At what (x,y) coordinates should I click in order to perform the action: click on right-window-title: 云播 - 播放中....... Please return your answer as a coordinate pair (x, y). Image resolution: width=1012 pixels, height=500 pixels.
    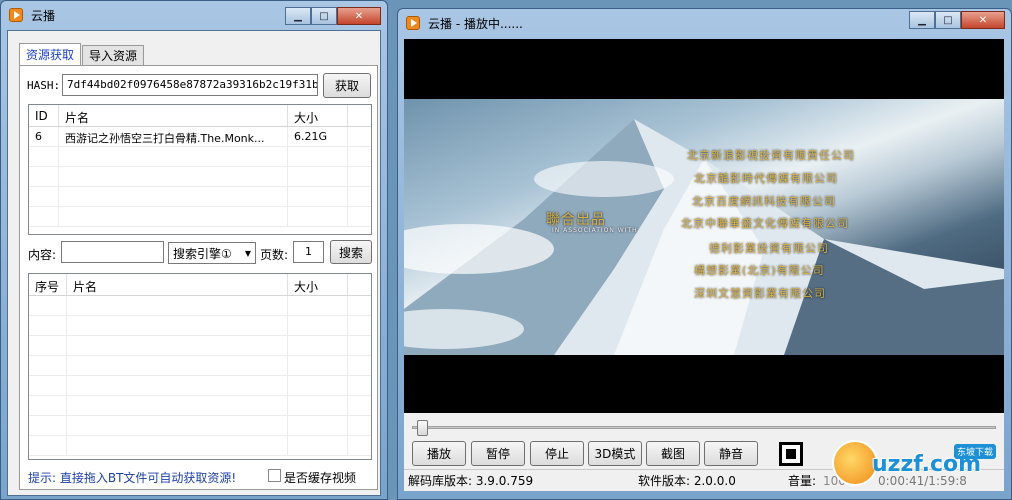
    Looking at the image, I should click on (475, 23).